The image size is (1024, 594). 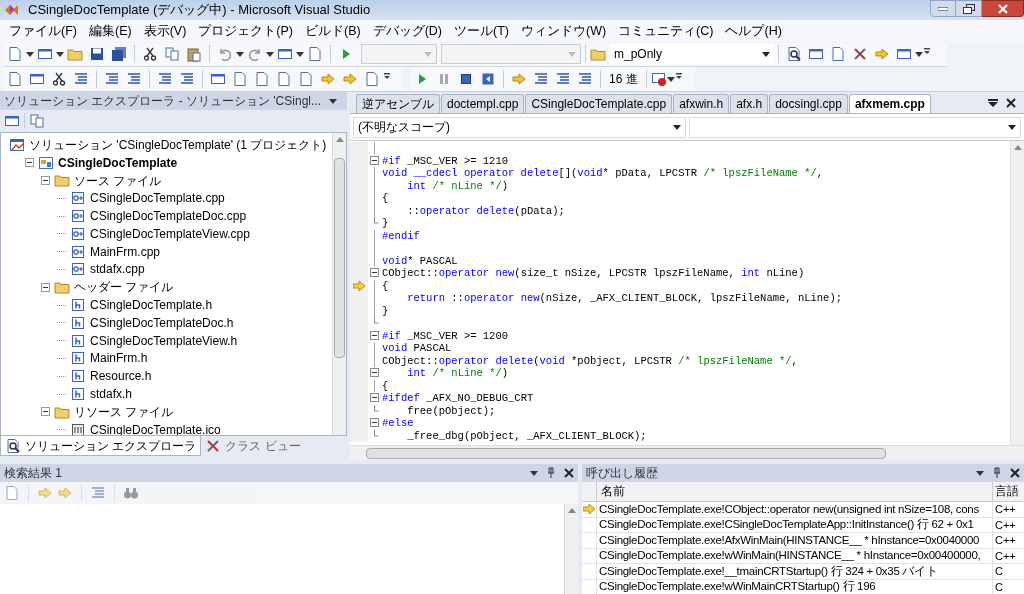 What do you see at coordinates (1008, 491) in the screenshot?
I see `column-header: 言語` at bounding box center [1008, 491].